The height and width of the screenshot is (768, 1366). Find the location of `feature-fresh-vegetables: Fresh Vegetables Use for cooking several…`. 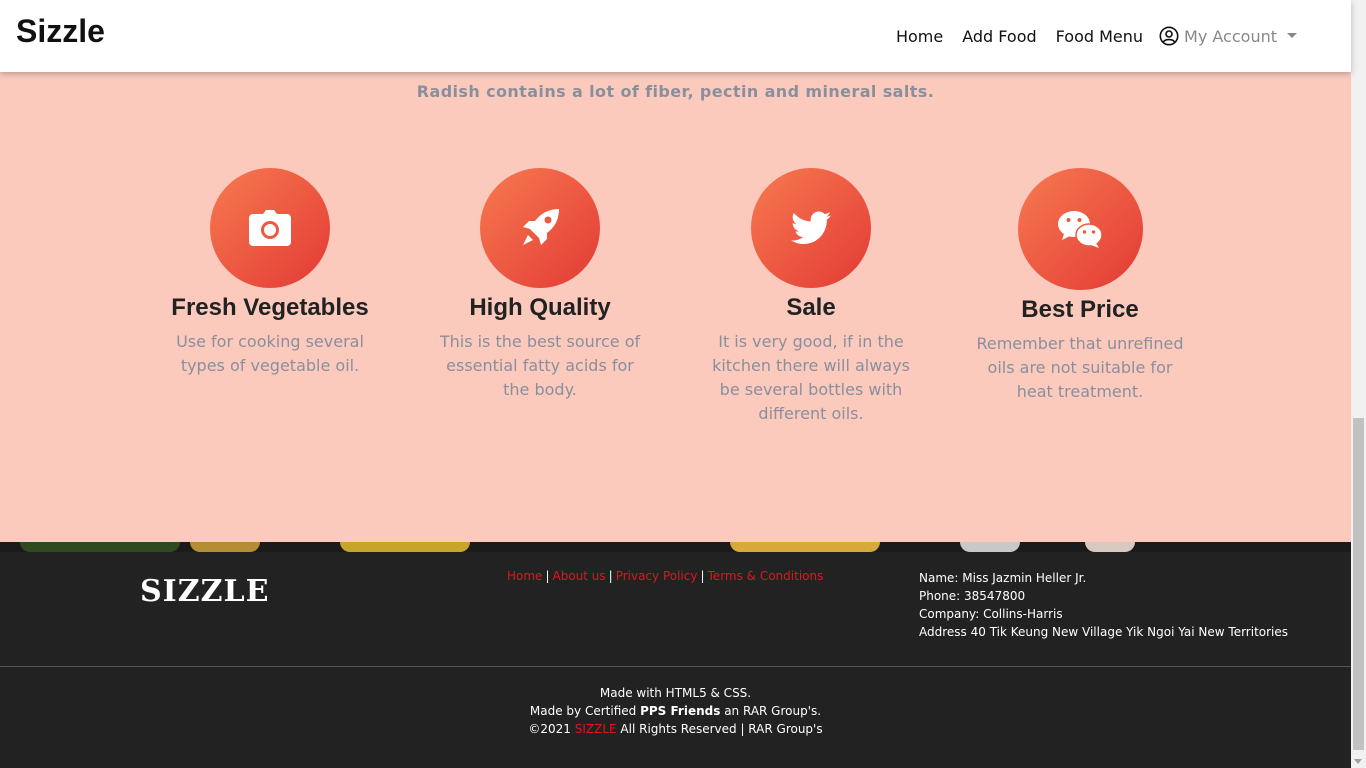

feature-fresh-vegetables: Fresh Vegetables Use for cooking several… is located at coordinates (270, 273).